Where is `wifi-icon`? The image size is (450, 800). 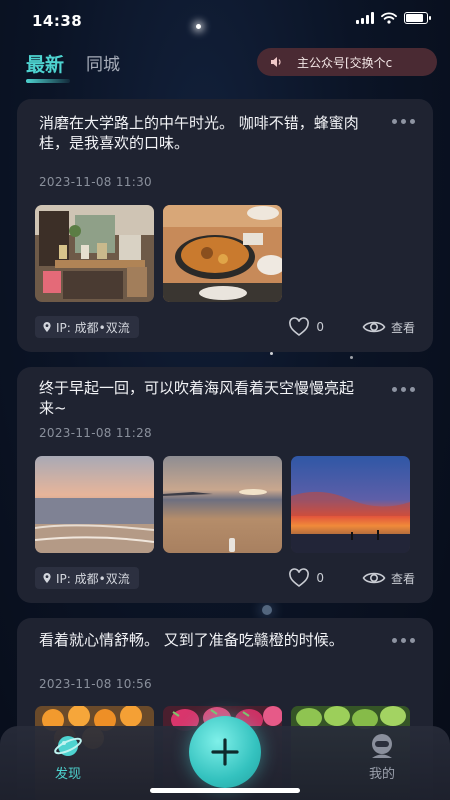
wifi-icon is located at coordinates (389, 18).